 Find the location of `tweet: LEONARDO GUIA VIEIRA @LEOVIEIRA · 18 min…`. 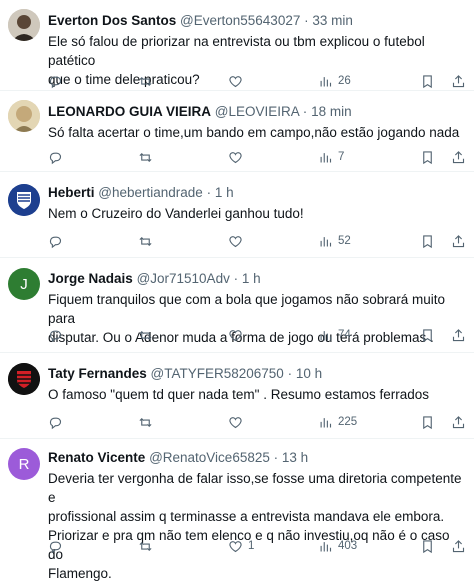

tweet: LEONARDO GUIA VIEIRA @LEOVIEIRA · 18 min… is located at coordinates (237, 131).